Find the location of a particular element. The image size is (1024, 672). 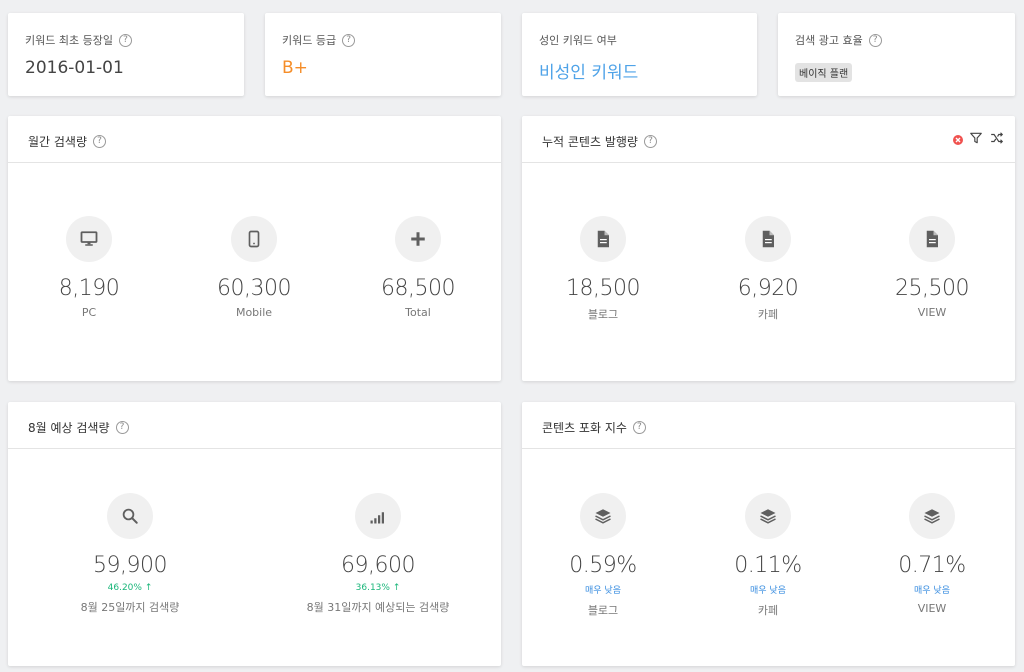

shuffle-icon is located at coordinates (997, 139).